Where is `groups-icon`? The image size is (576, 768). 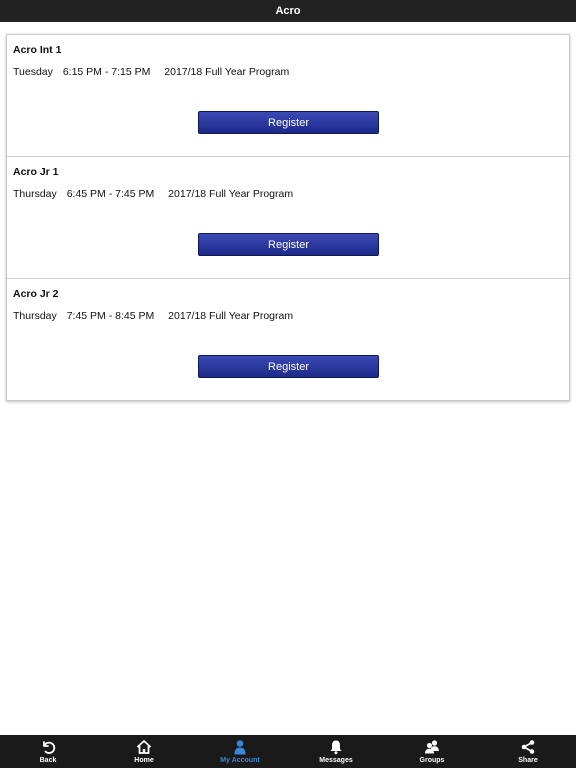
groups-icon is located at coordinates (432, 747).